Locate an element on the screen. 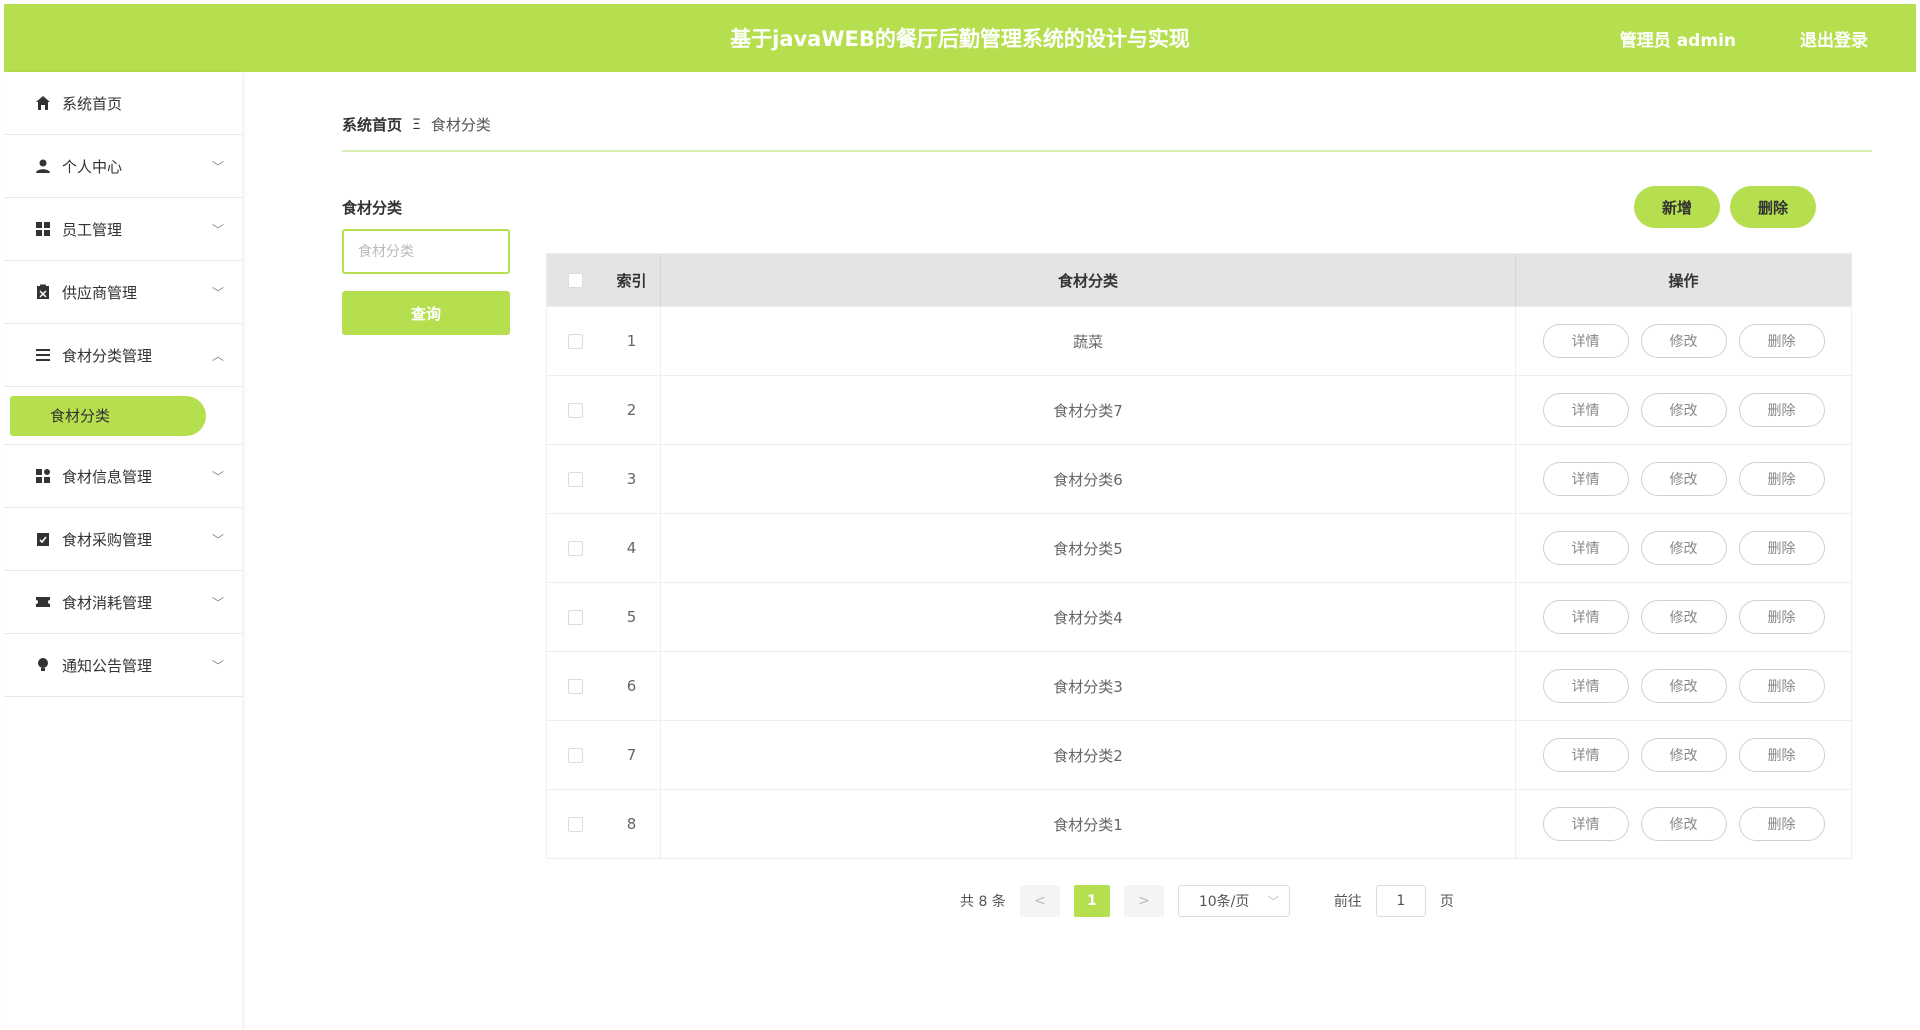 This screenshot has width=1920, height=1030. table-row: 3 食材分类6 详情 修改 删除 is located at coordinates (1199, 478).